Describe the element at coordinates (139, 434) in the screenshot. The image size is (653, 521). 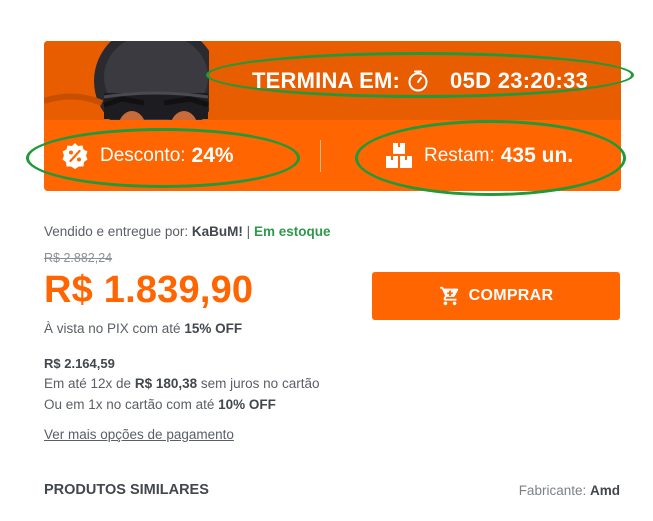
I see `more-payment-options-link: Ver mais opções de pagamento` at that location.